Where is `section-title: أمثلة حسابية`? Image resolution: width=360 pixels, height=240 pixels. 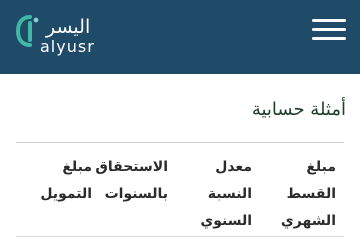 section-title: أمثلة حسابية is located at coordinates (298, 109).